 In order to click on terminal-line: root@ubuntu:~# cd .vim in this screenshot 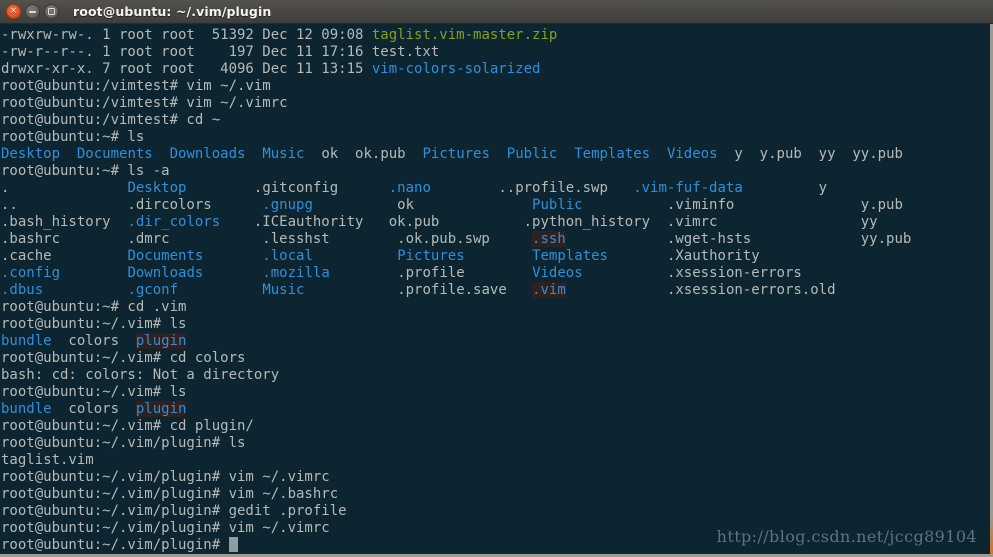, I will do `click(496, 307)`.